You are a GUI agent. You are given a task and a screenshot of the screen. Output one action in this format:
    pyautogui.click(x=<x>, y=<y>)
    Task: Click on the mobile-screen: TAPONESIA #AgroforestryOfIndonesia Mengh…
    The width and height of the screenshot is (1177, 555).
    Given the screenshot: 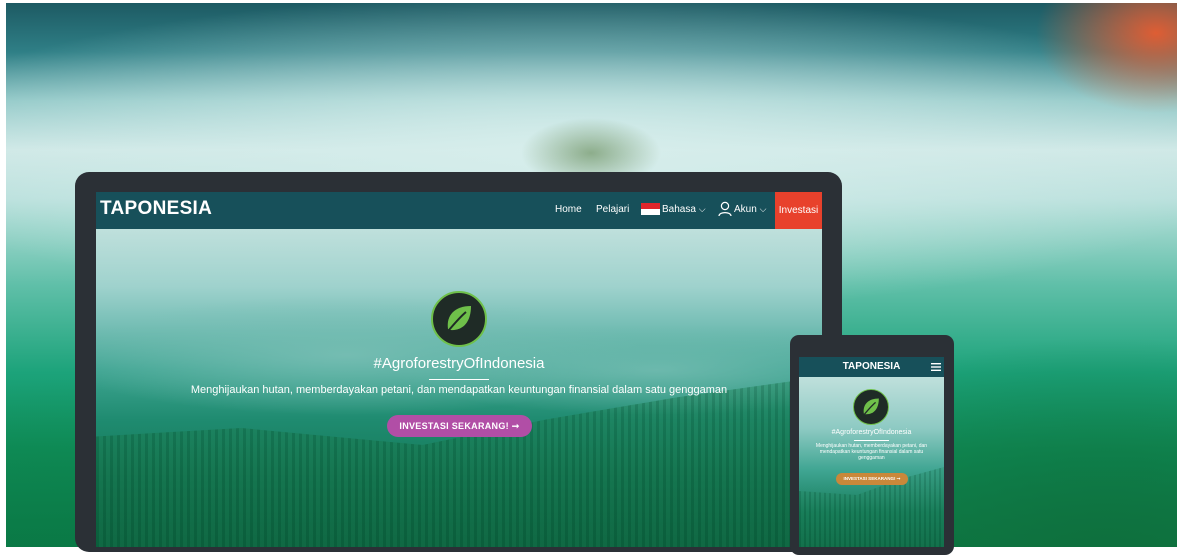 What is the action you would take?
    pyautogui.click(x=871, y=452)
    